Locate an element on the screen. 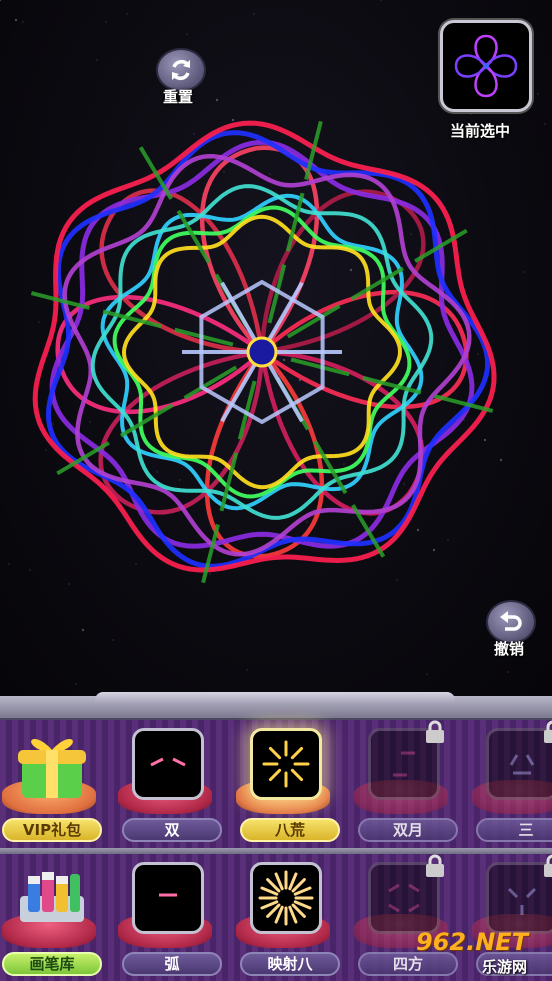 The image size is (552, 981). brush-label: 三 is located at coordinates (514, 830).